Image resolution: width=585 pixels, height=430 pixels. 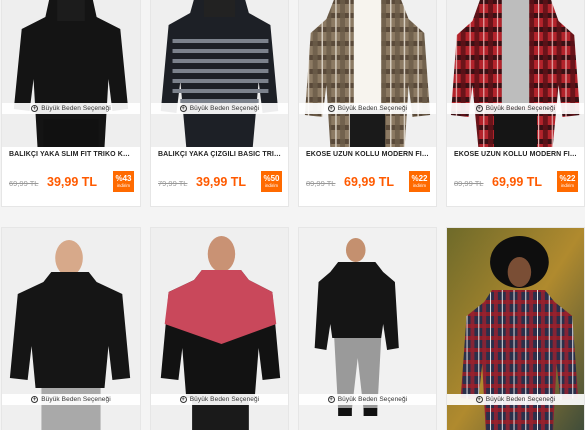 What do you see at coordinates (271, 178) in the screenshot?
I see `discount-percent: %50` at bounding box center [271, 178].